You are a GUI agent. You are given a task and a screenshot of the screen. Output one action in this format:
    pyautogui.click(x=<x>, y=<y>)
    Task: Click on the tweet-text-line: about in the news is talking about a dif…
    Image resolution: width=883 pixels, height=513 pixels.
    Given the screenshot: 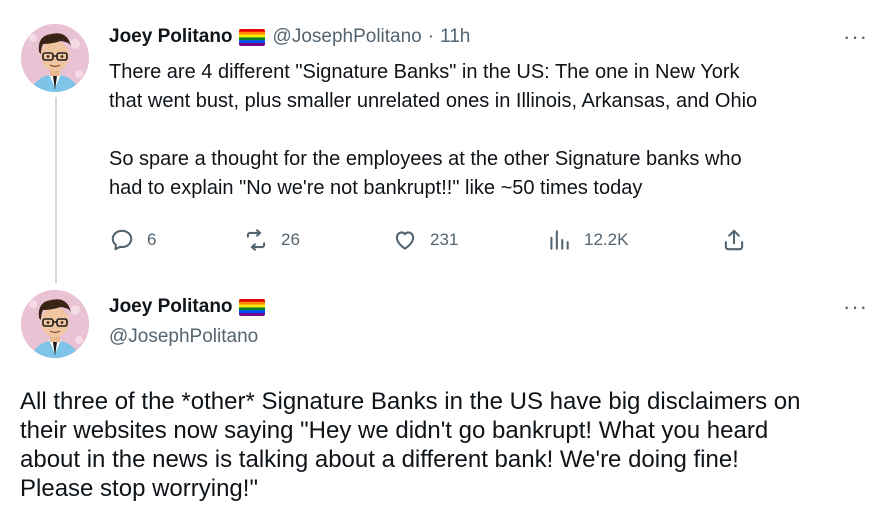 What is the action you would take?
    pyautogui.click(x=379, y=459)
    